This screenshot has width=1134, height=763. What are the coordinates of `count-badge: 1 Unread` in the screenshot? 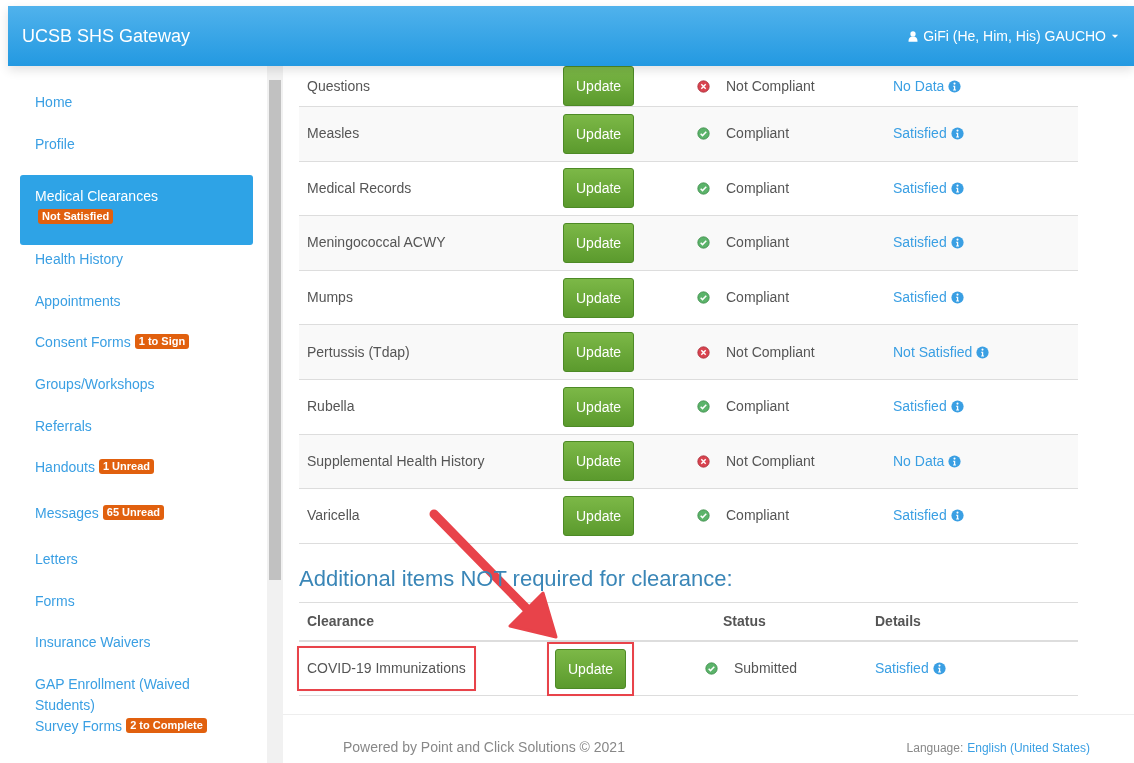 It's located at (126, 467).